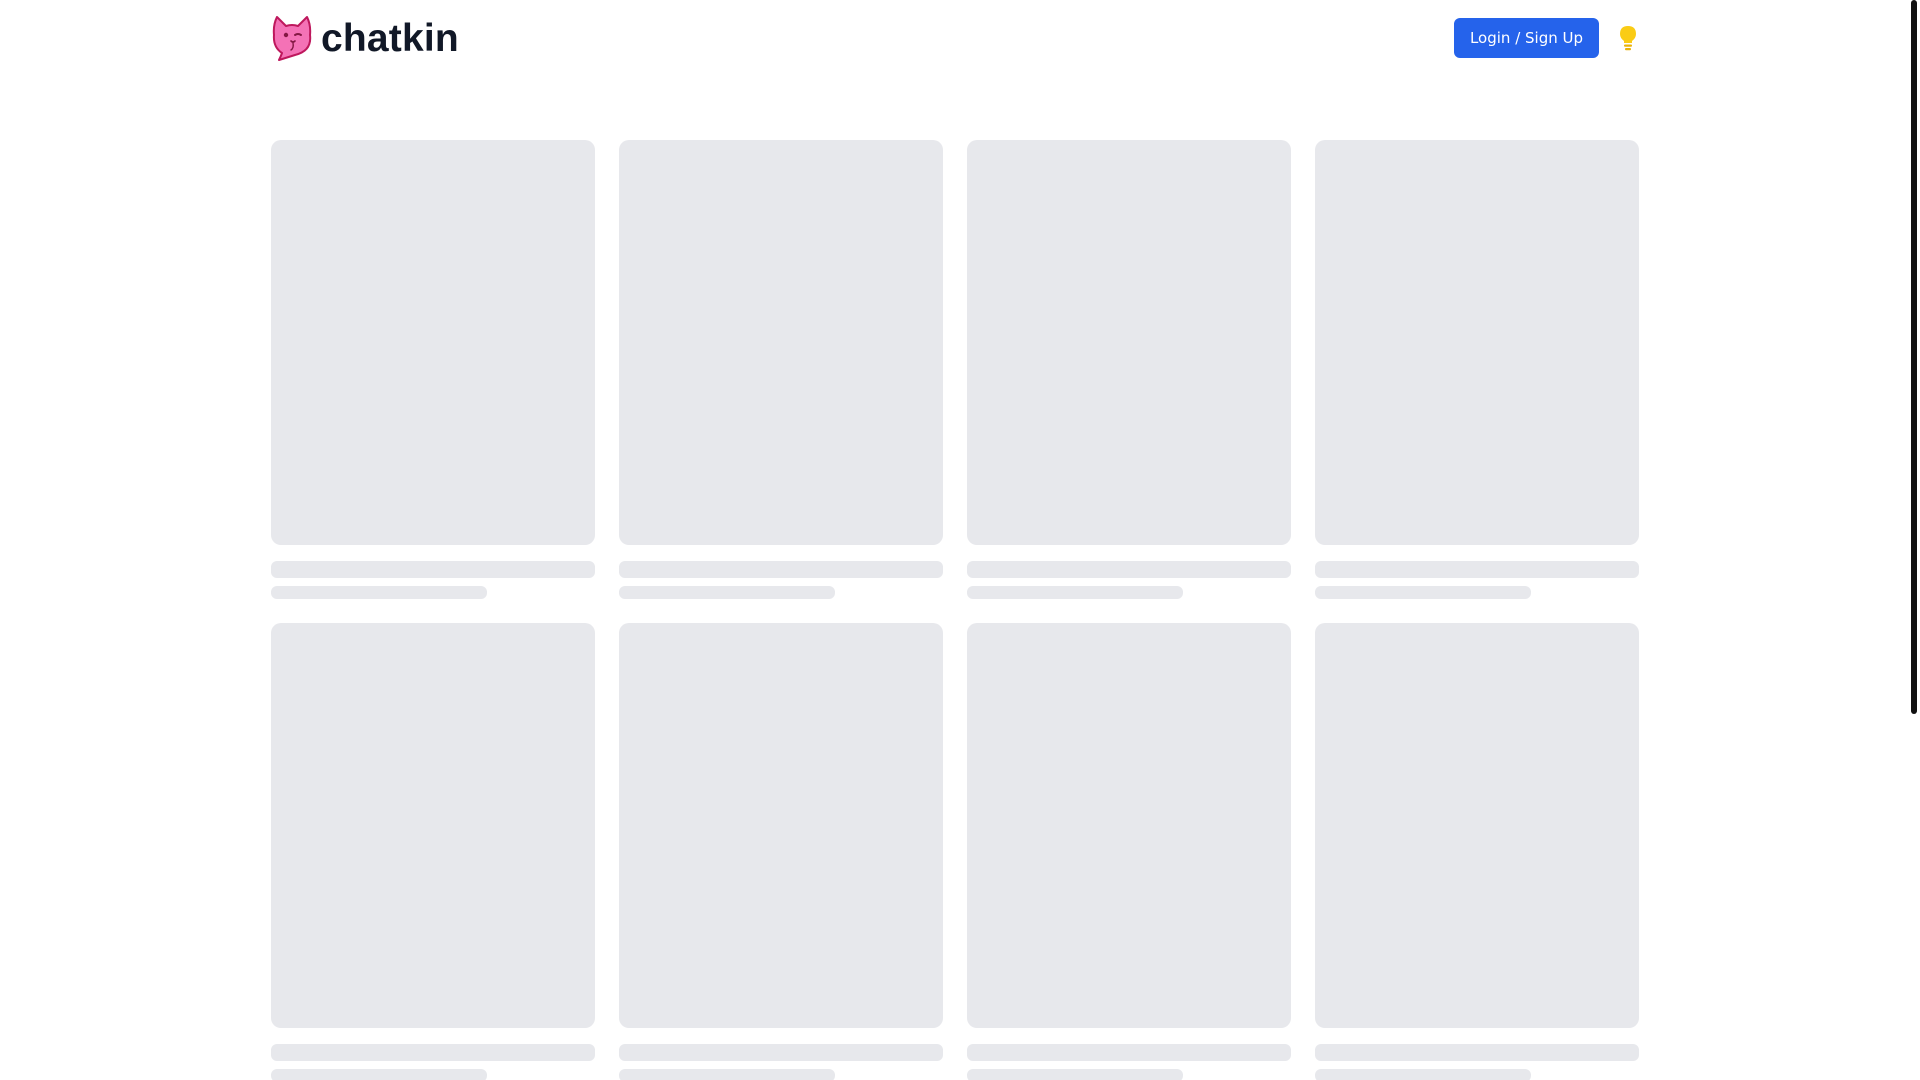  Describe the element at coordinates (390, 38) in the screenshot. I see `brand-name: chatkin` at that location.